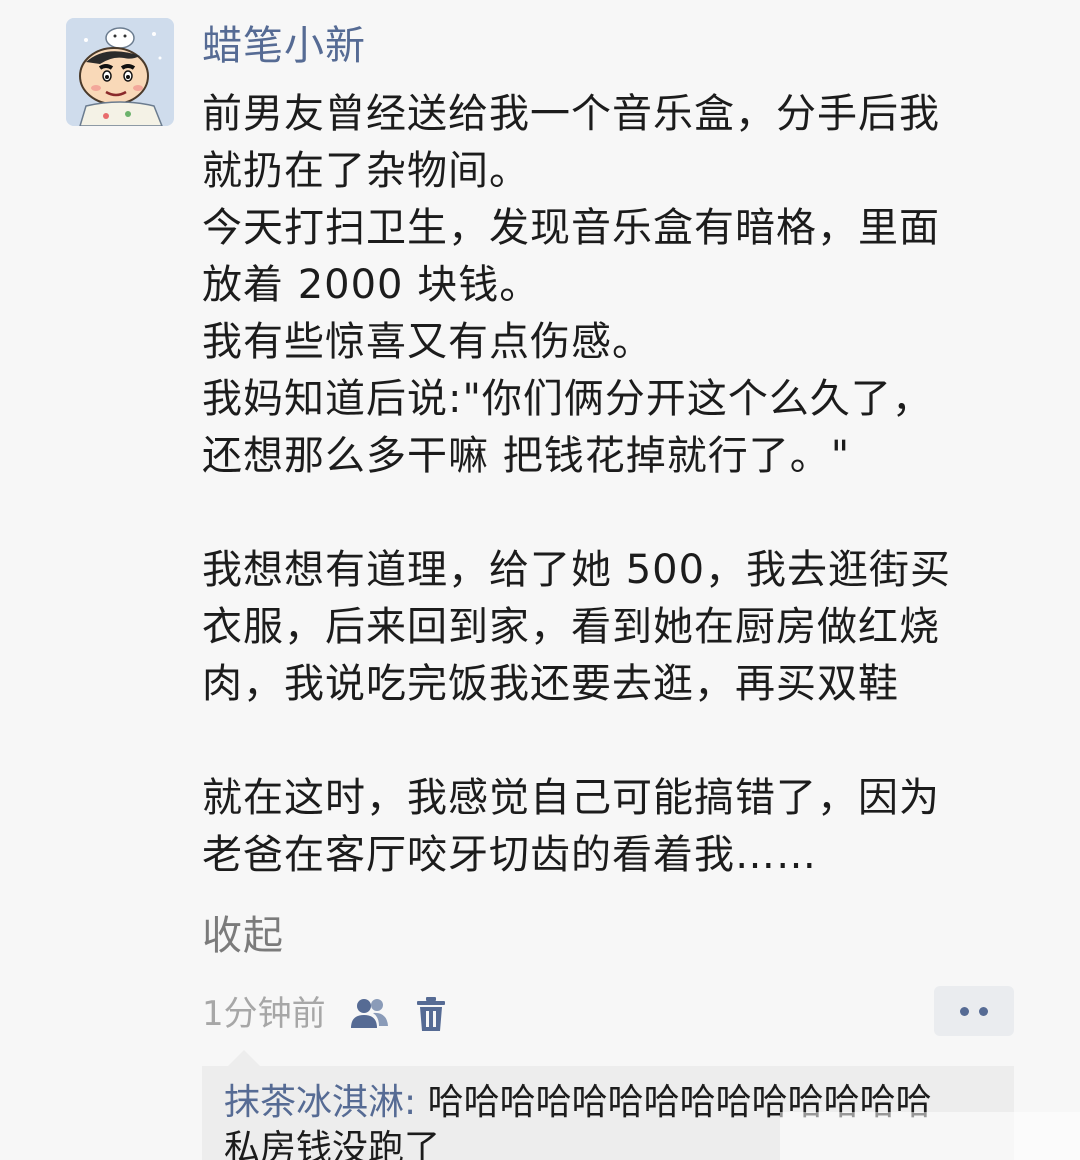  Describe the element at coordinates (608, 1013) in the screenshot. I see `post-meta-row: 1分钟前` at that location.